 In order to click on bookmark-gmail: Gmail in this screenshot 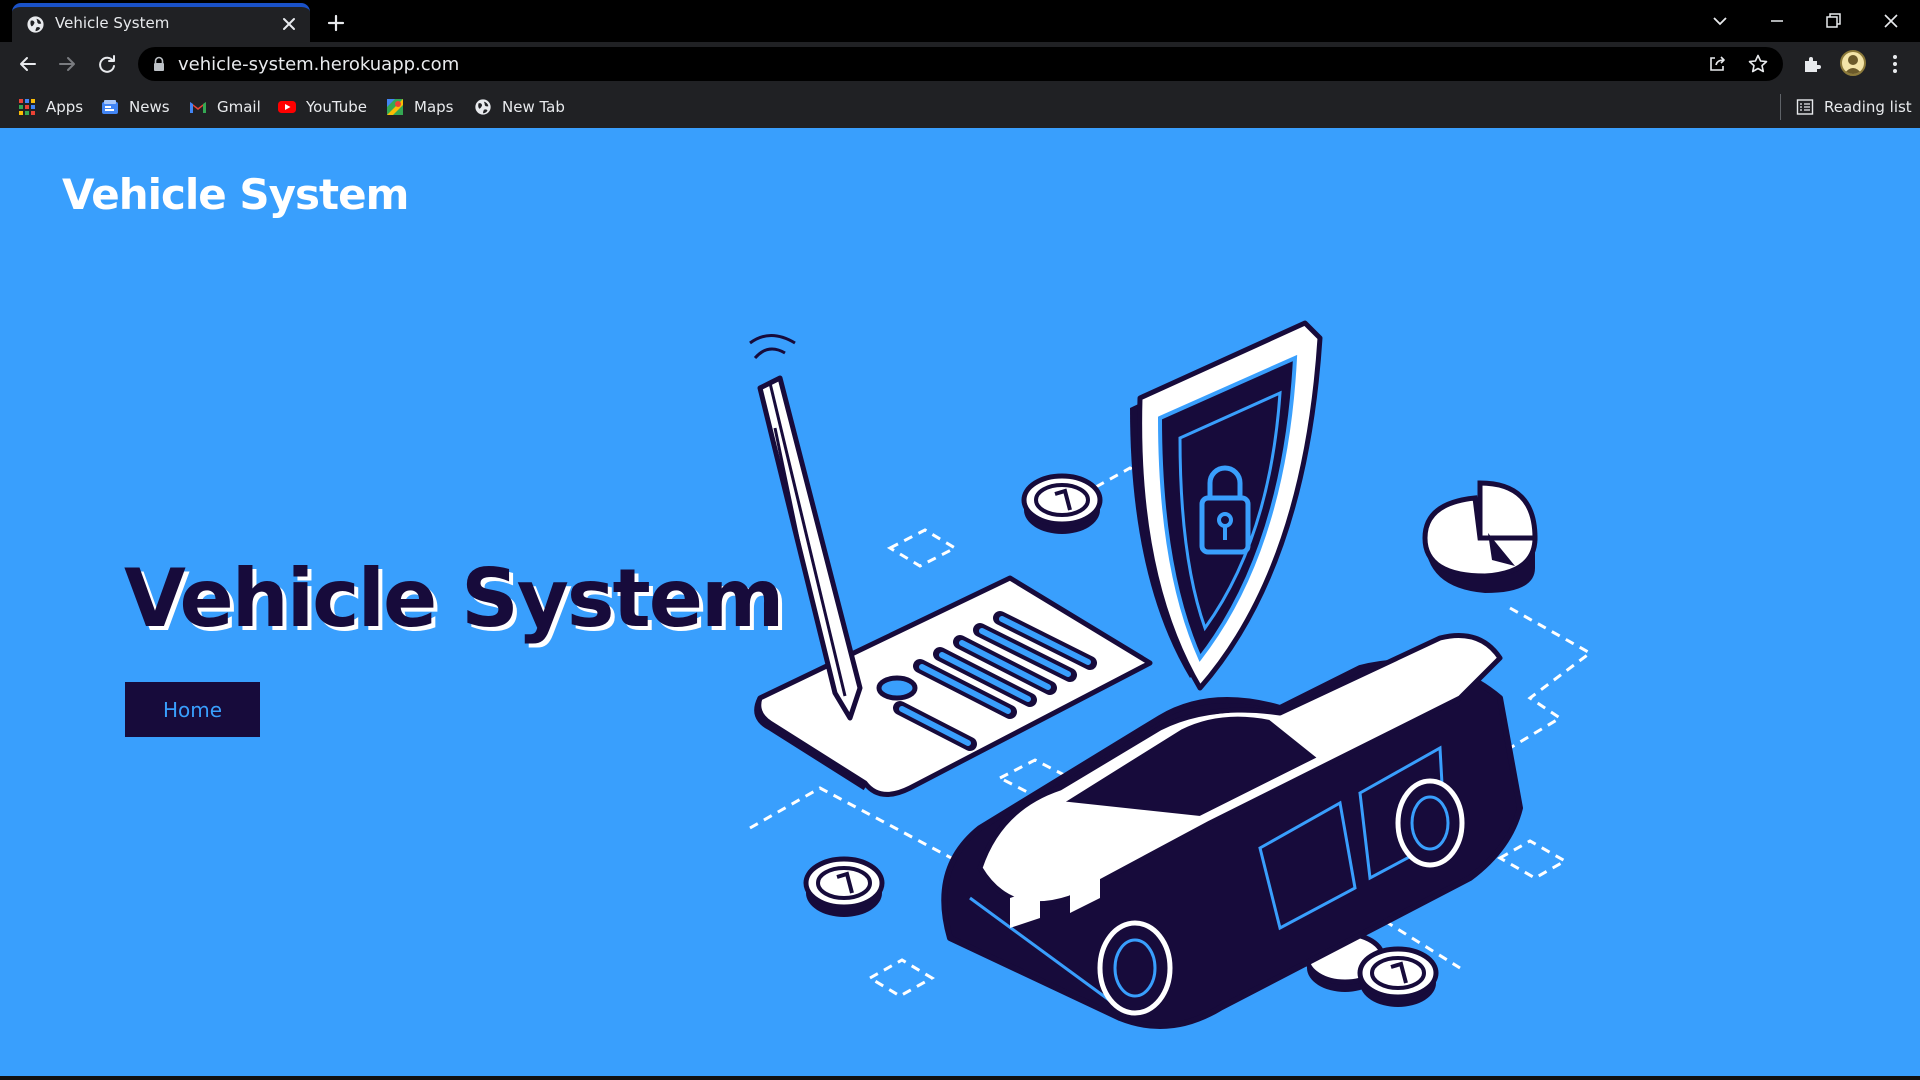, I will do `click(225, 107)`.